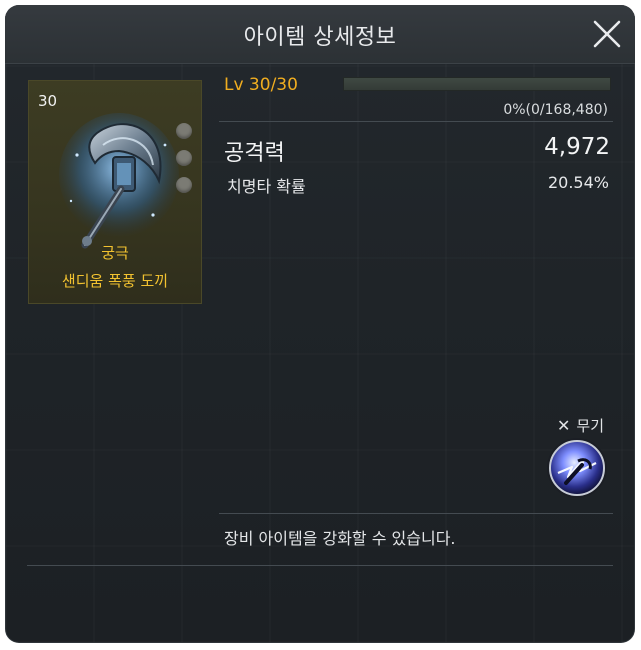  I want to click on item-grade: 궁극, so click(115, 253).